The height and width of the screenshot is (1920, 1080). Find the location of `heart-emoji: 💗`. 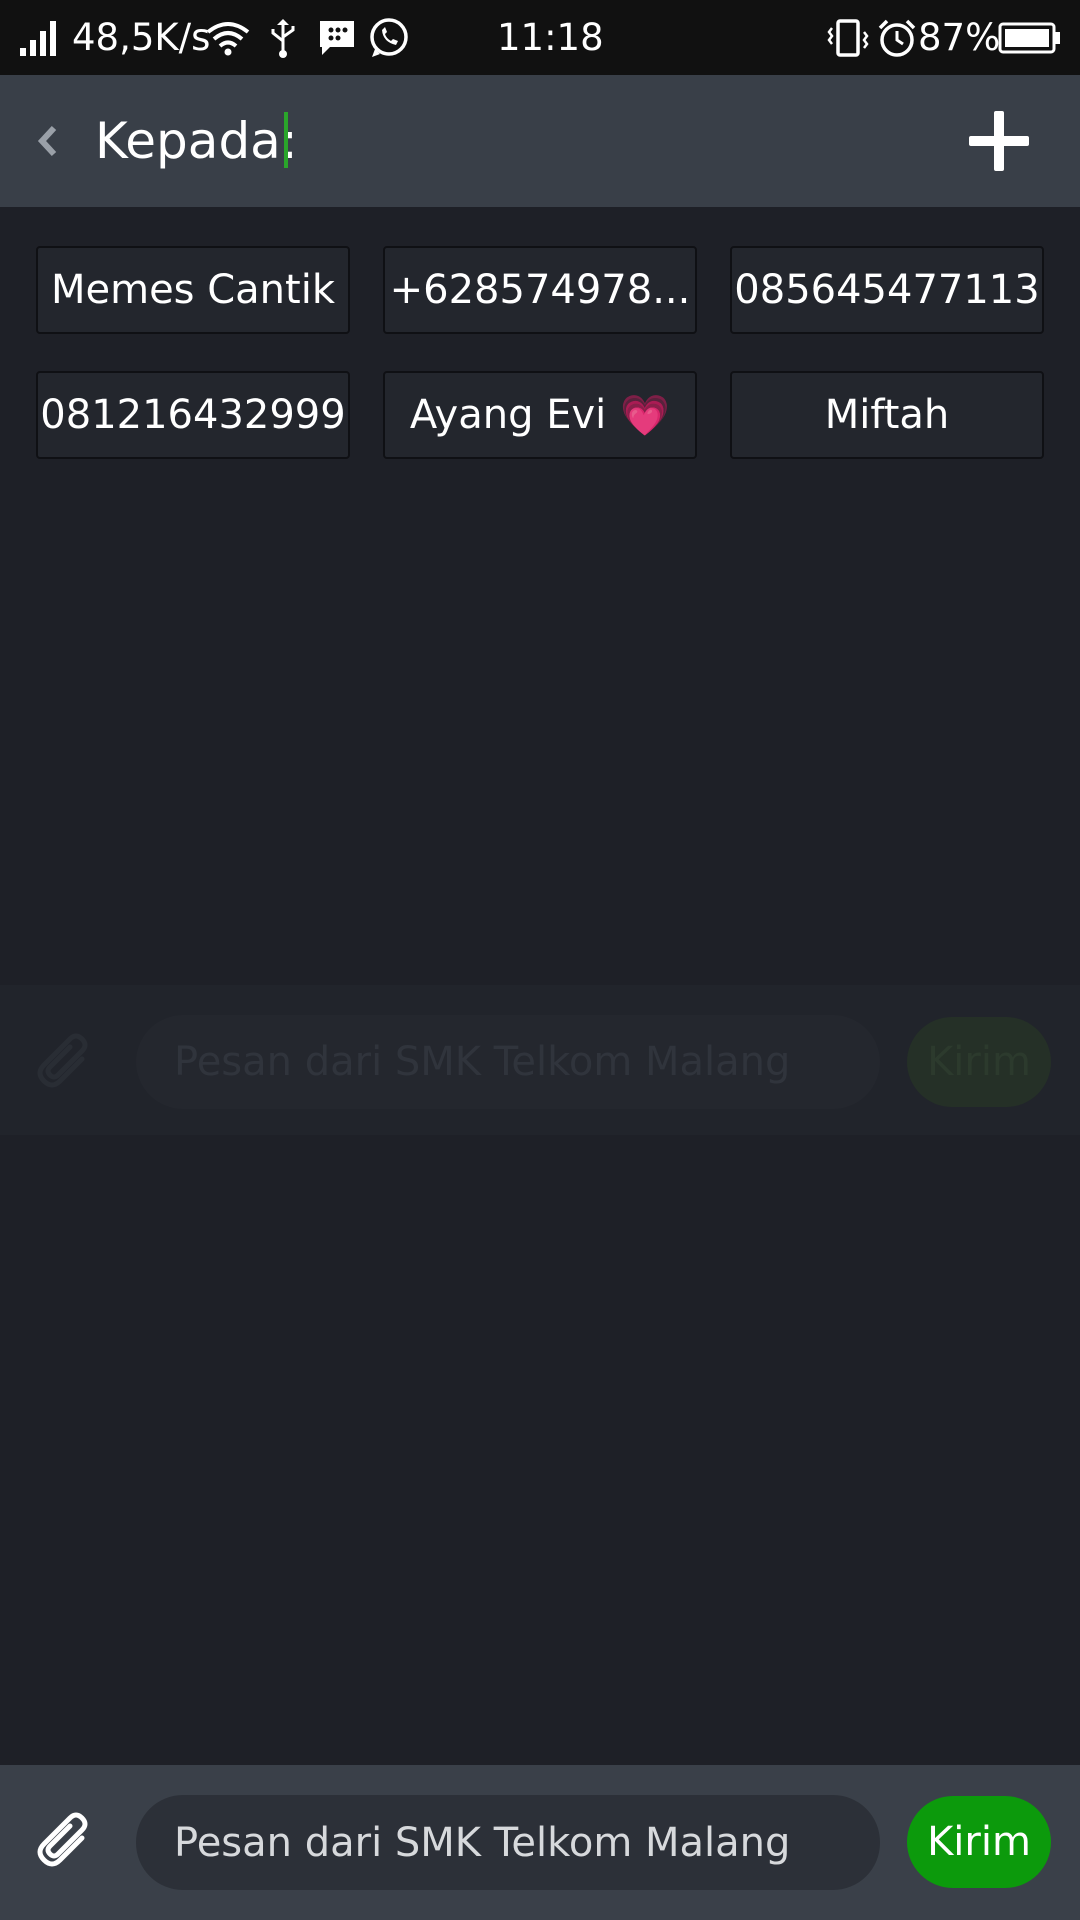

heart-emoji: 💗 is located at coordinates (645, 415).